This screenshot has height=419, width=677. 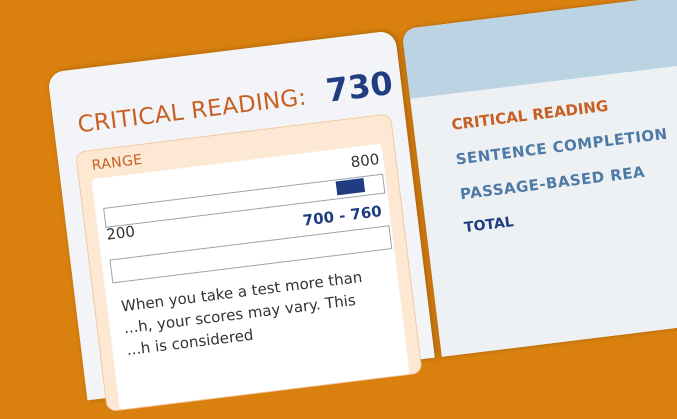 I want to click on breakdown-header-bar, so click(x=539, y=49).